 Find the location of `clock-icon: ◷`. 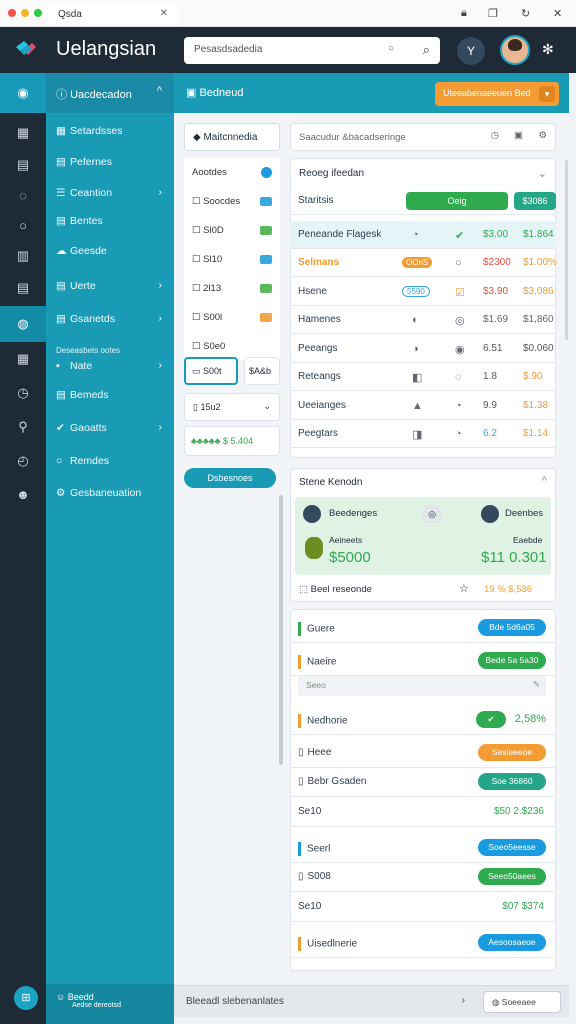

clock-icon: ◷ is located at coordinates (23, 393).